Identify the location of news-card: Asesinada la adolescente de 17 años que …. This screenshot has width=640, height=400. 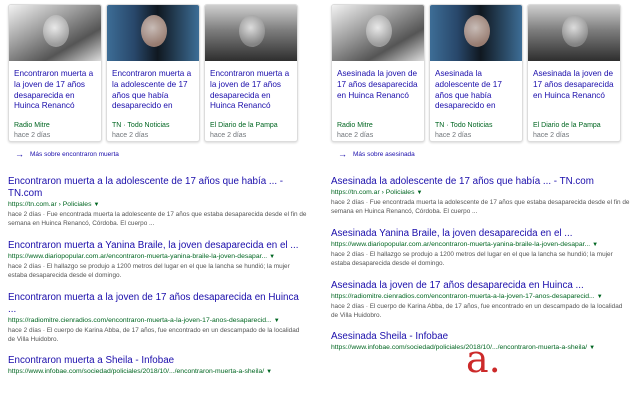
(476, 73).